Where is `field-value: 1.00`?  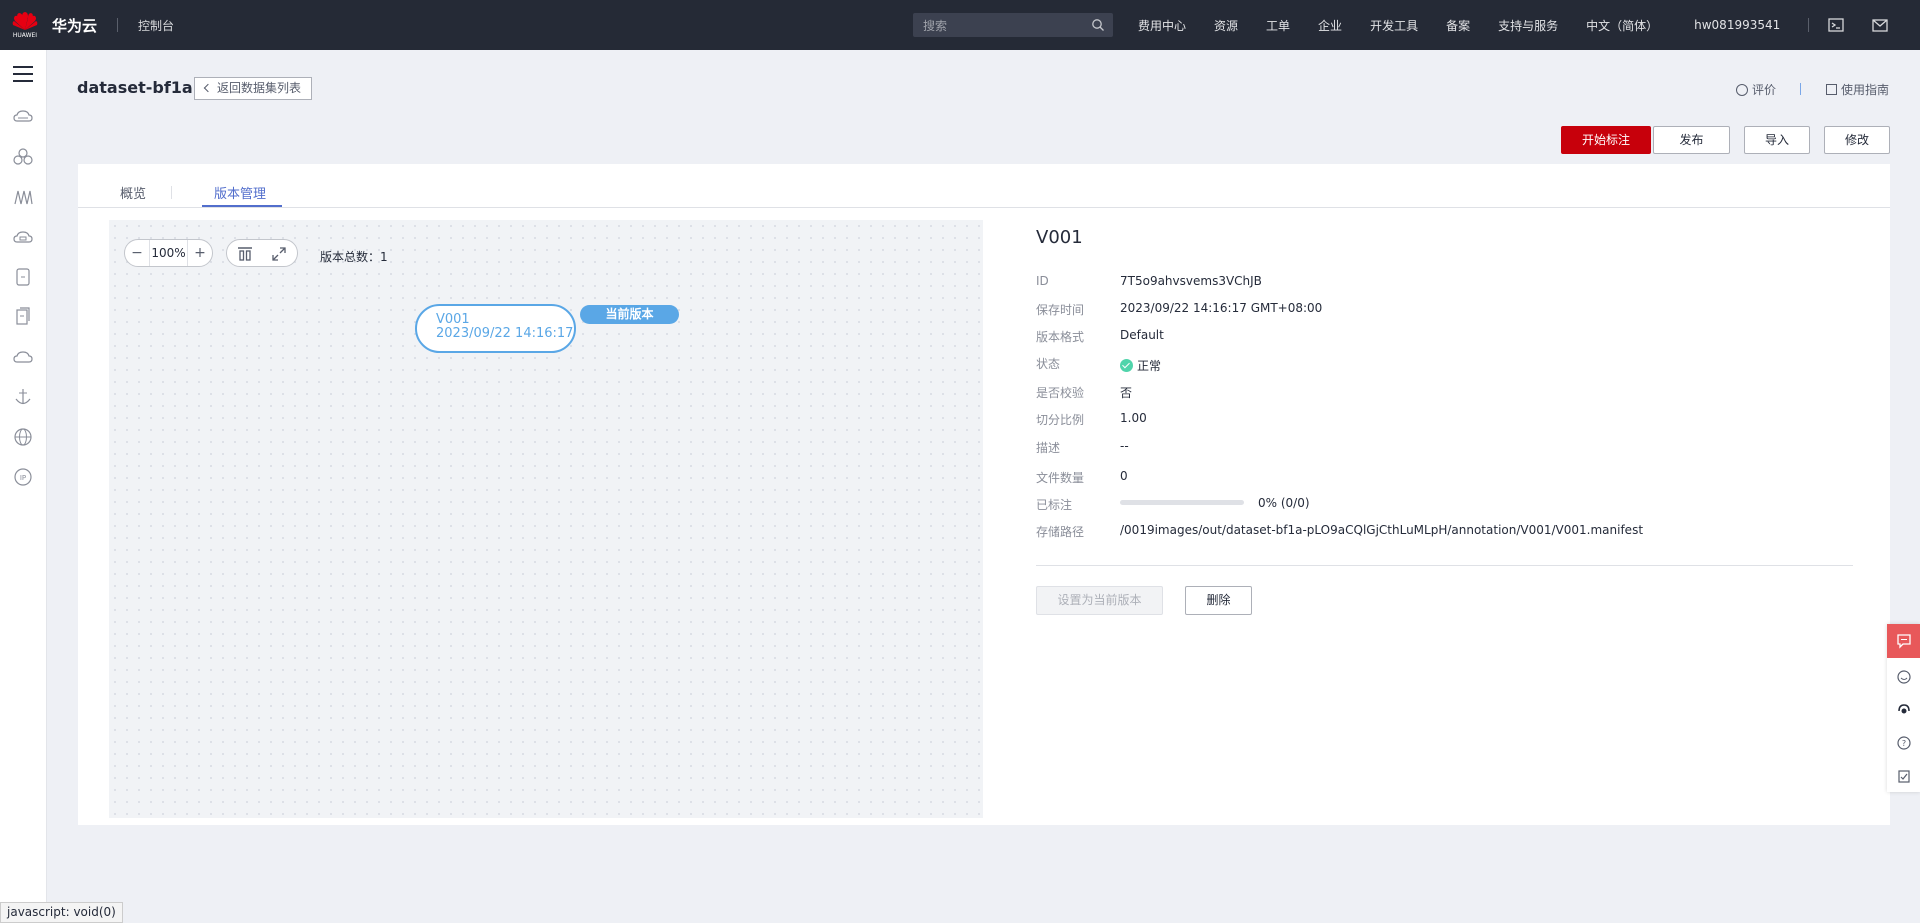
field-value: 1.00 is located at coordinates (1133, 418).